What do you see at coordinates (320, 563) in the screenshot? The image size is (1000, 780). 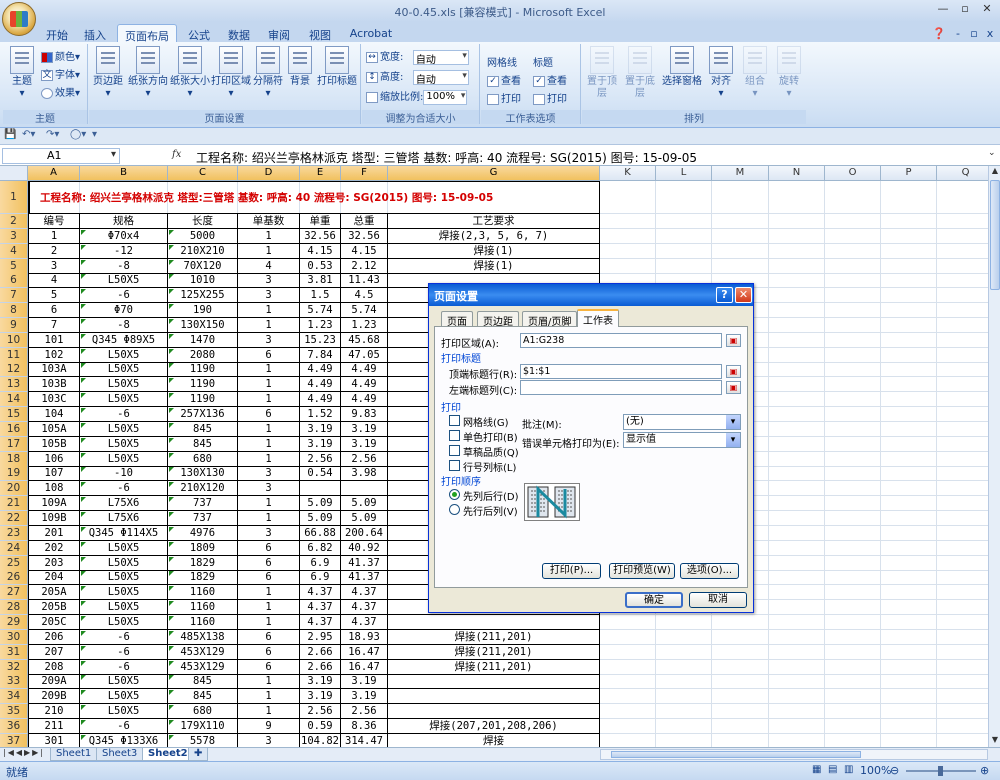 I see `table-cell: 6.9` at bounding box center [320, 563].